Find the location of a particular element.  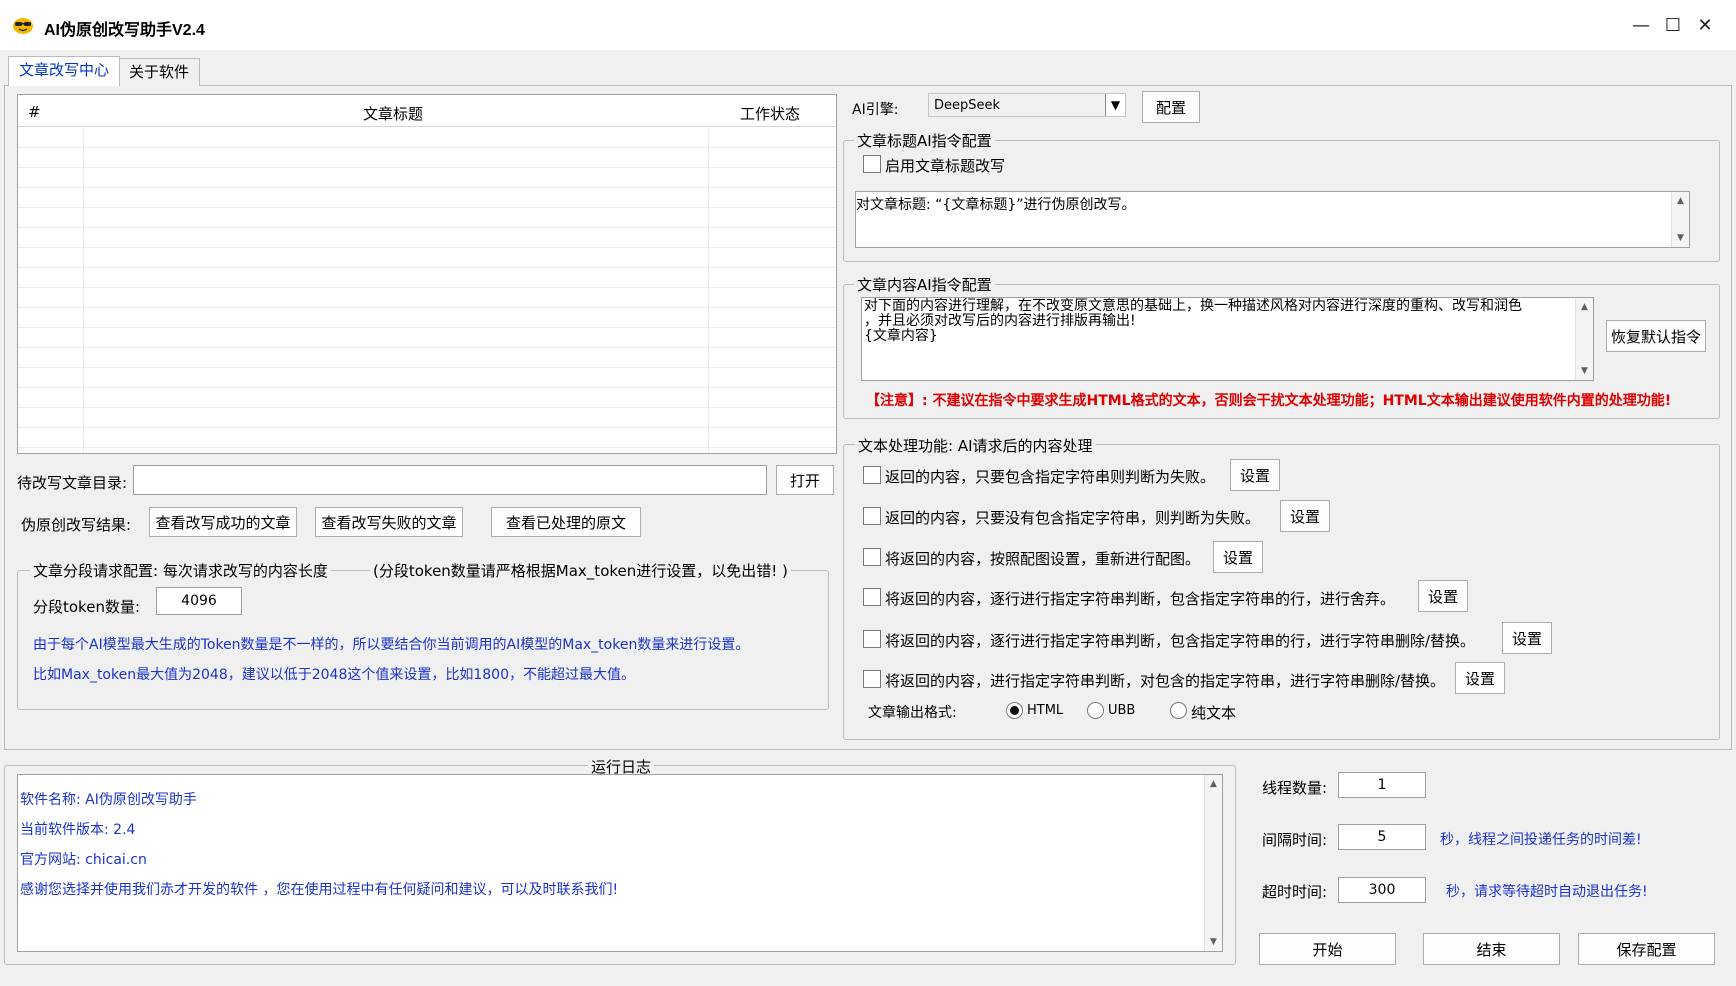

view-success-button: 查看改写成功的文章 is located at coordinates (223, 522).